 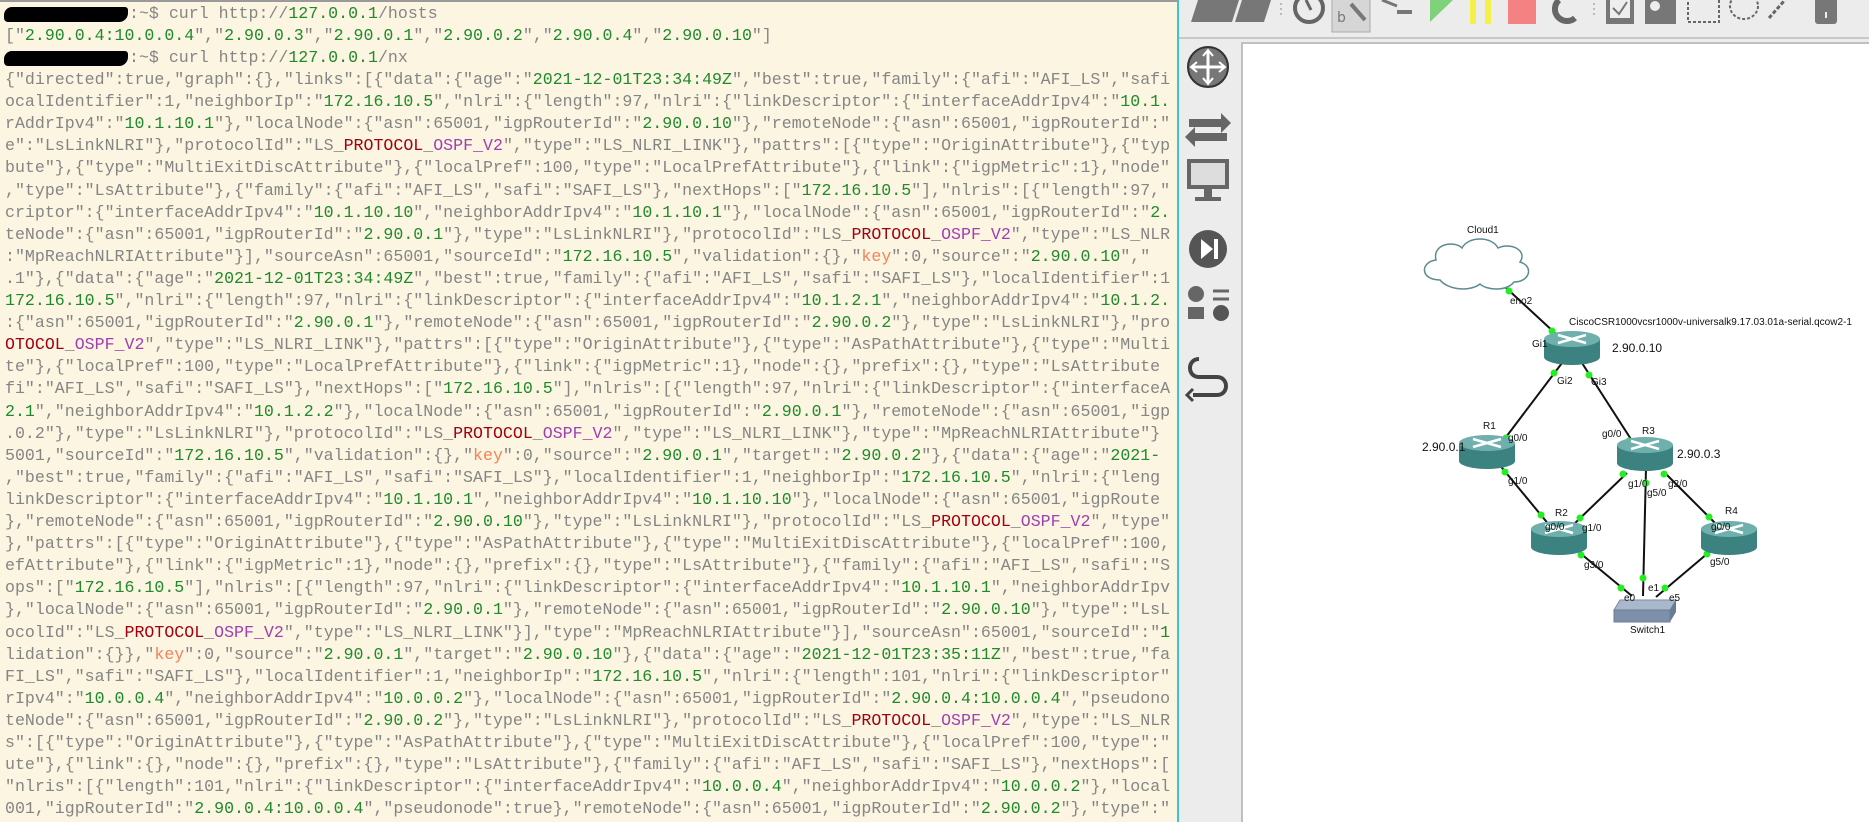 What do you see at coordinates (1699, 454) in the screenshot?
I see `node-ip-label: 2.90.0.3` at bounding box center [1699, 454].